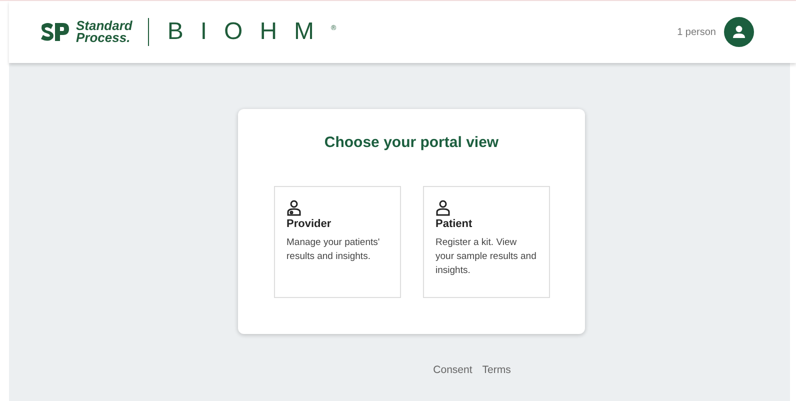  What do you see at coordinates (696, 32) in the screenshot?
I see `user-label: 1 person` at bounding box center [696, 32].